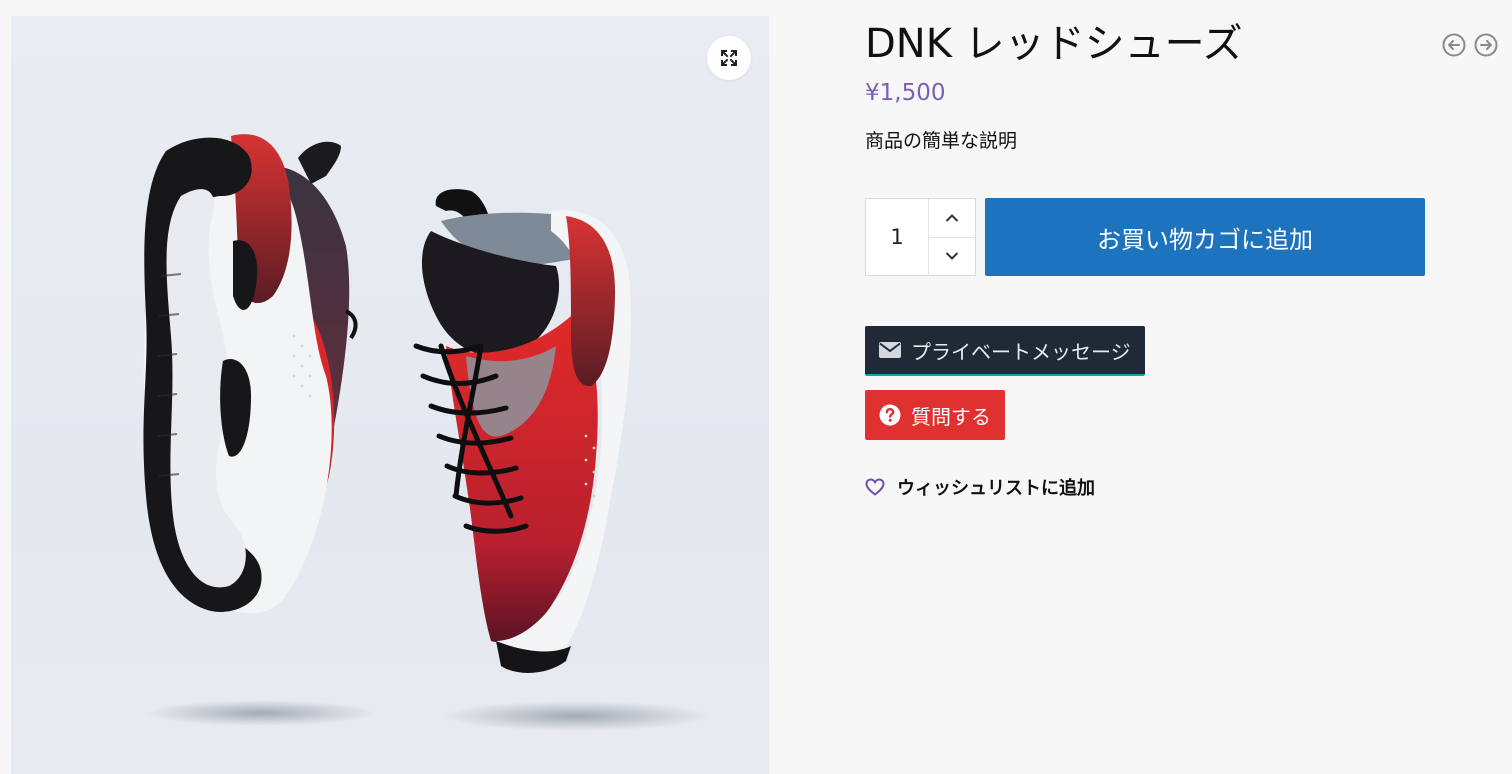  I want to click on arrow-left-circle-icon, so click(1454, 45).